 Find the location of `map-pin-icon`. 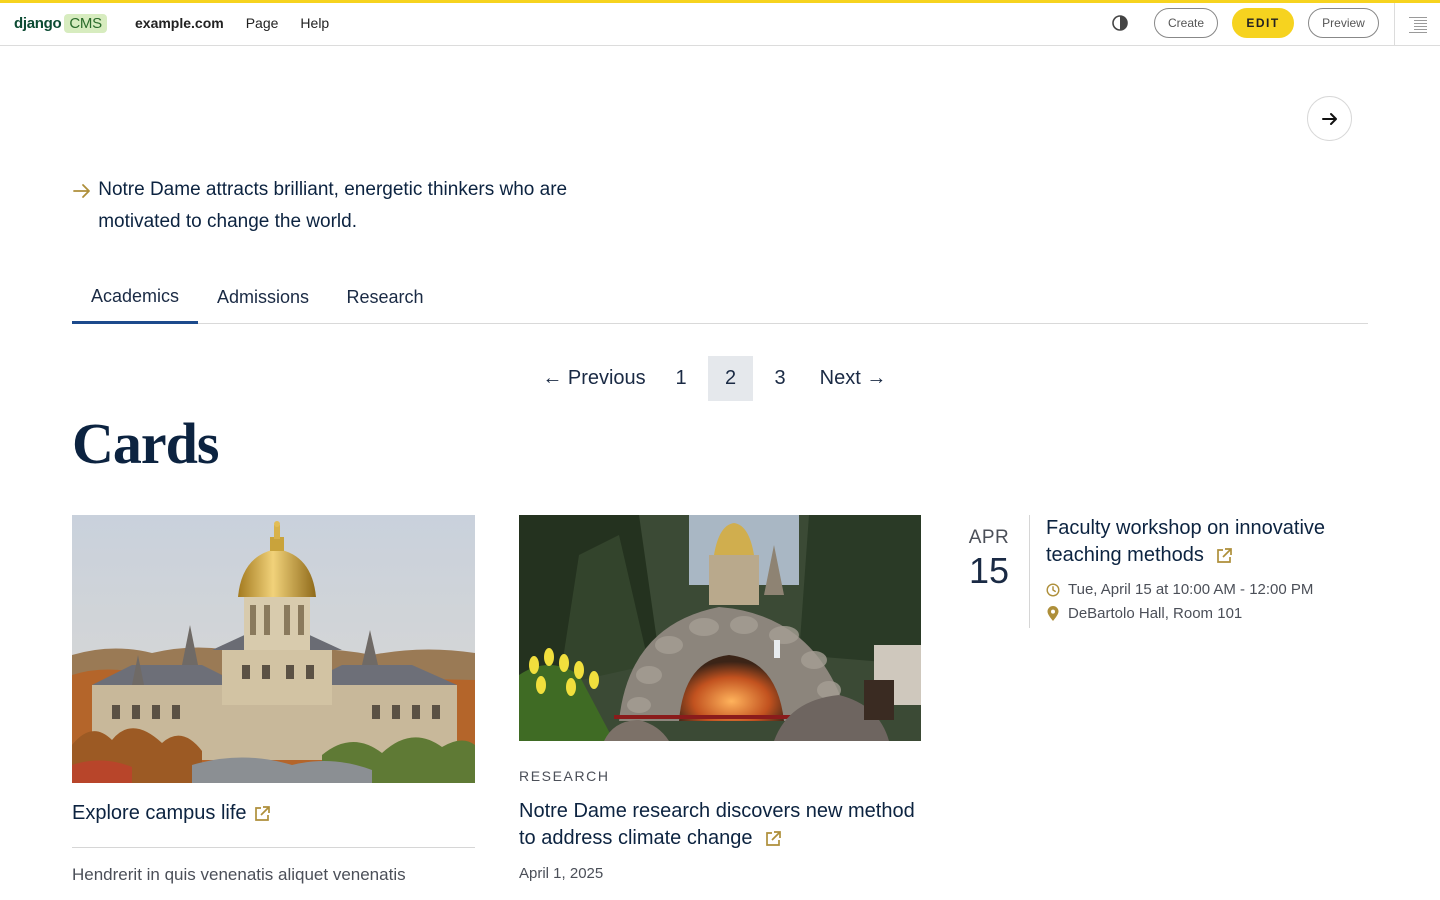

map-pin-icon is located at coordinates (1053, 613).